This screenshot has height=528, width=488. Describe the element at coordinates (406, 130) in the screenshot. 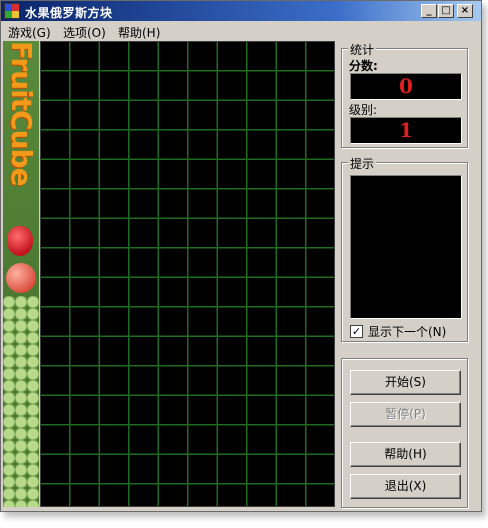

I see `level-display: 1` at that location.